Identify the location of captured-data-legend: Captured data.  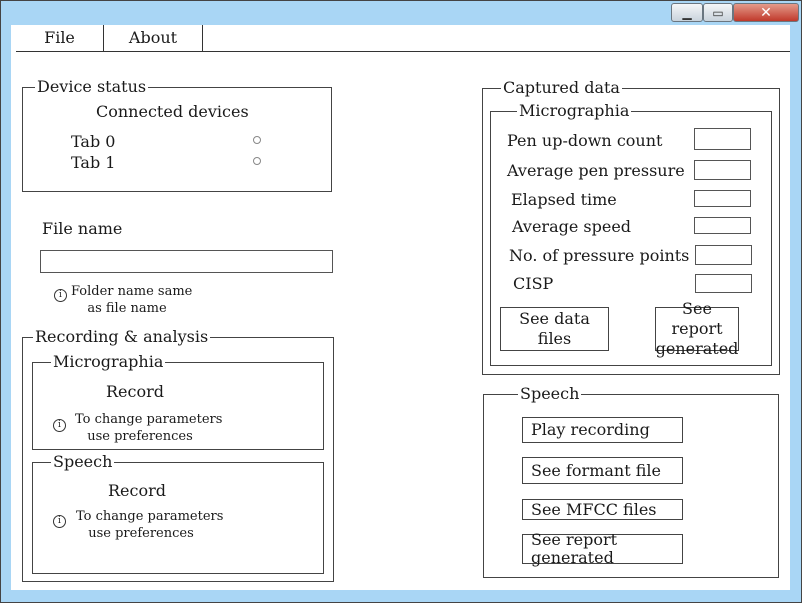
(561, 87).